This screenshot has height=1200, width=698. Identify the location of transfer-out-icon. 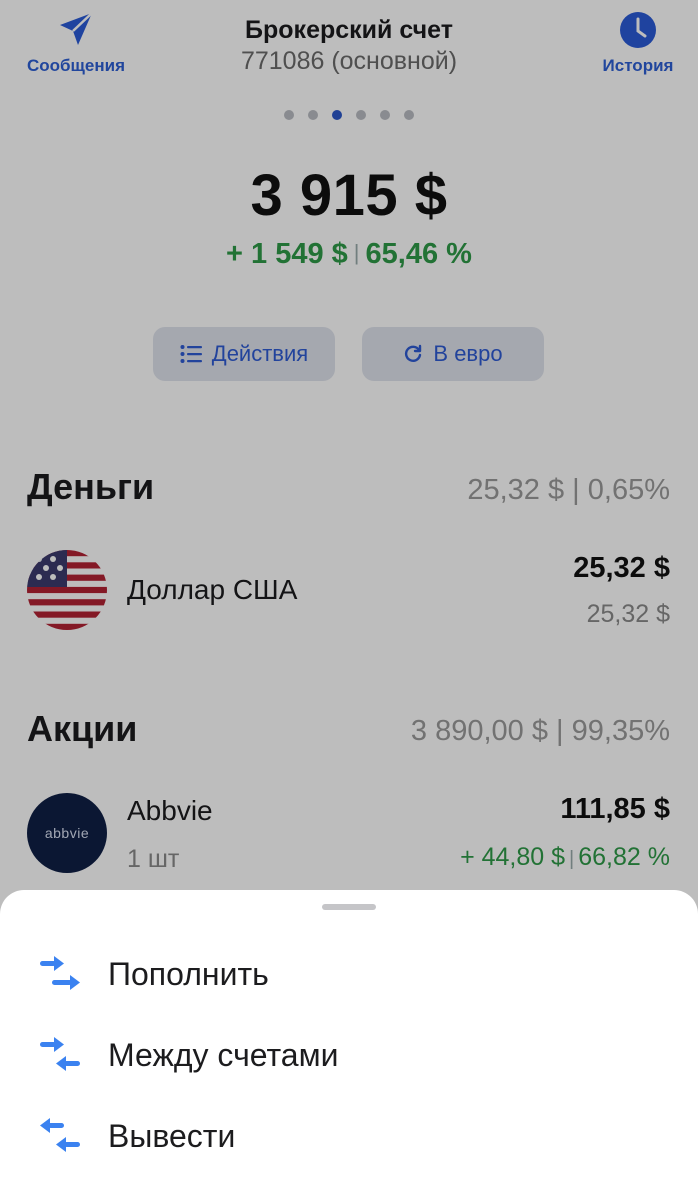
(60, 1135).